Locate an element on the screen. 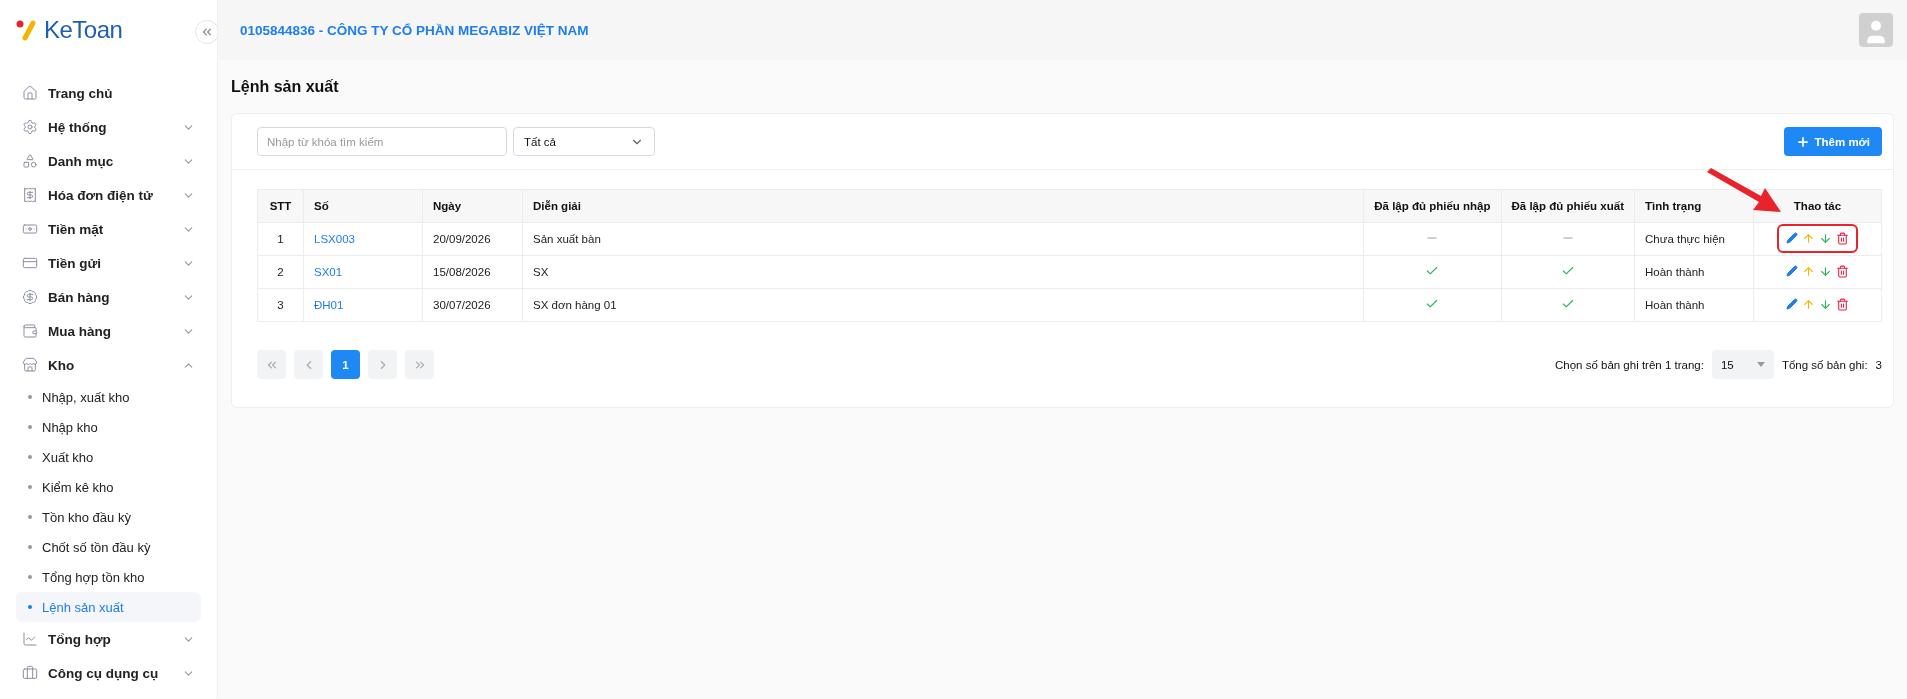  briefcase-icon is located at coordinates (30, 673).